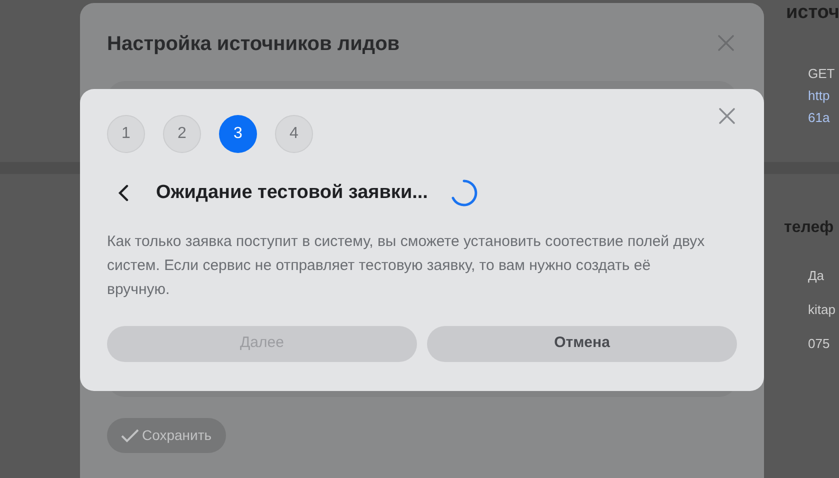 Image resolution: width=839 pixels, height=478 pixels. I want to click on step-indicator: 2, so click(182, 134).